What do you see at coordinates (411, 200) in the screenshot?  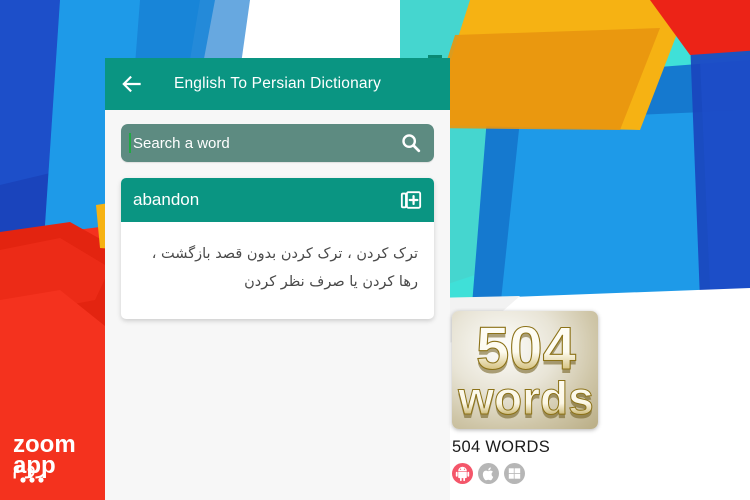 I see `library-add-icon` at bounding box center [411, 200].